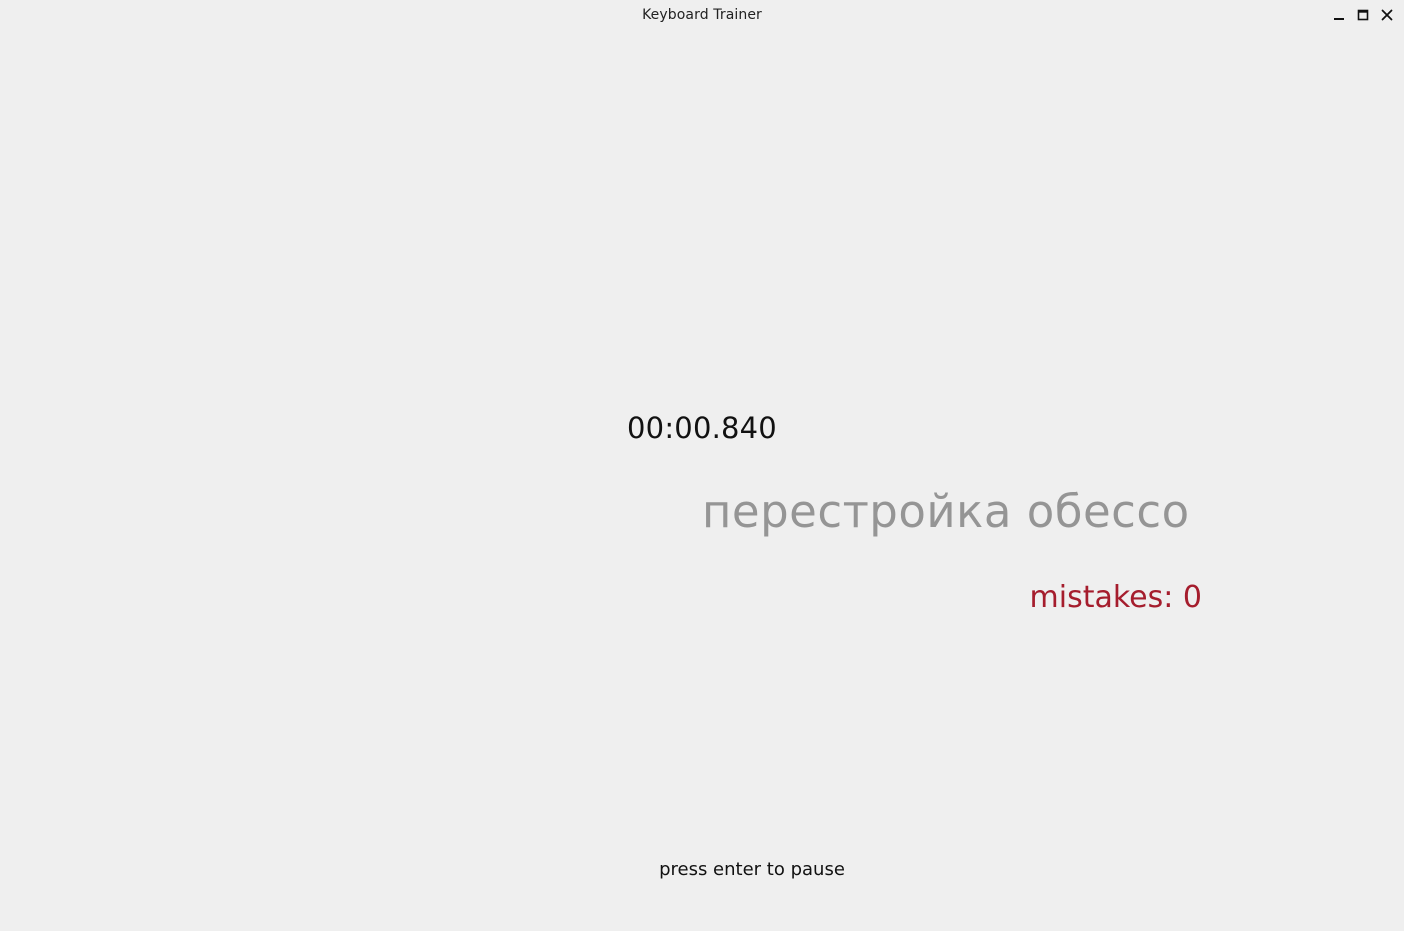 The width and height of the screenshot is (1404, 931). Describe the element at coordinates (1339, 19) in the screenshot. I see `minimize-icon` at that location.